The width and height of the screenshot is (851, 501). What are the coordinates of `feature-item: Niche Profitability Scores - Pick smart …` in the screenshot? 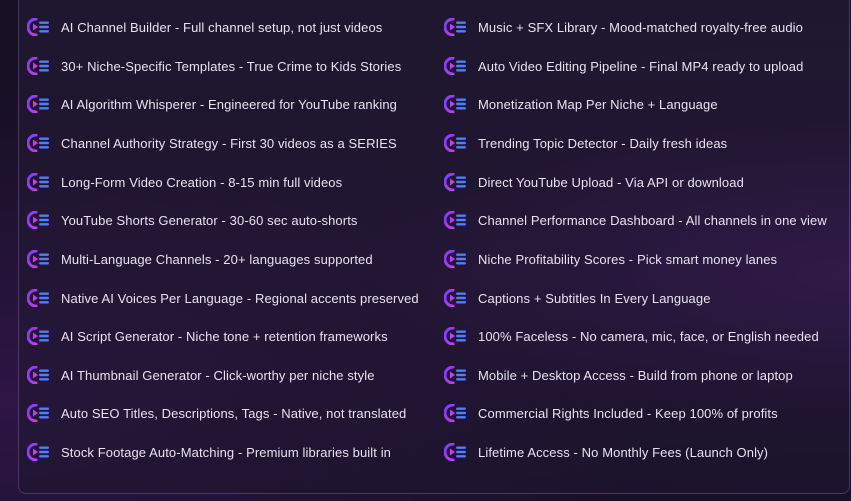 It's located at (610, 259).